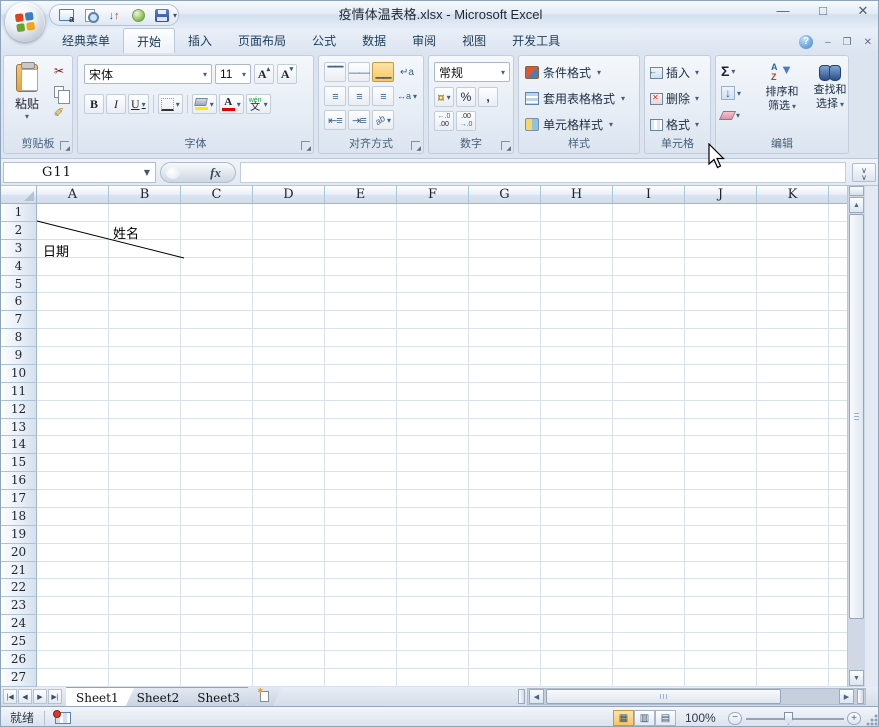 The image size is (879, 727). What do you see at coordinates (62, 716) in the screenshot?
I see `macro-record-icon` at bounding box center [62, 716].